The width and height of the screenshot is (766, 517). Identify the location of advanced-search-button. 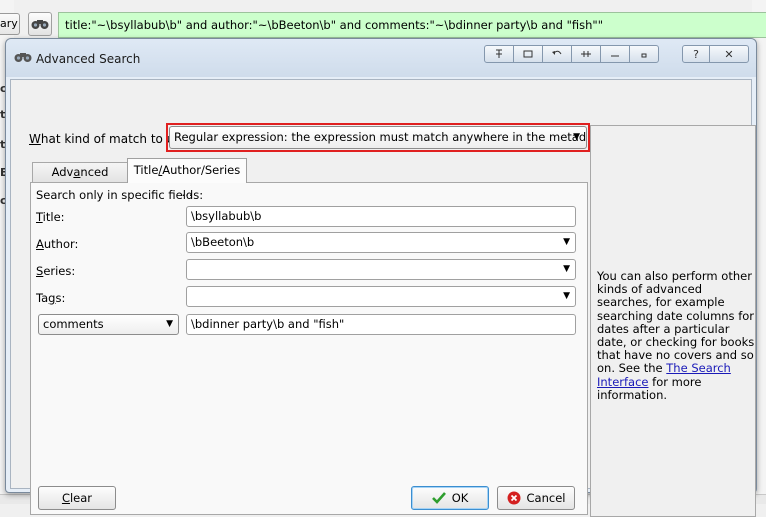
(40, 24).